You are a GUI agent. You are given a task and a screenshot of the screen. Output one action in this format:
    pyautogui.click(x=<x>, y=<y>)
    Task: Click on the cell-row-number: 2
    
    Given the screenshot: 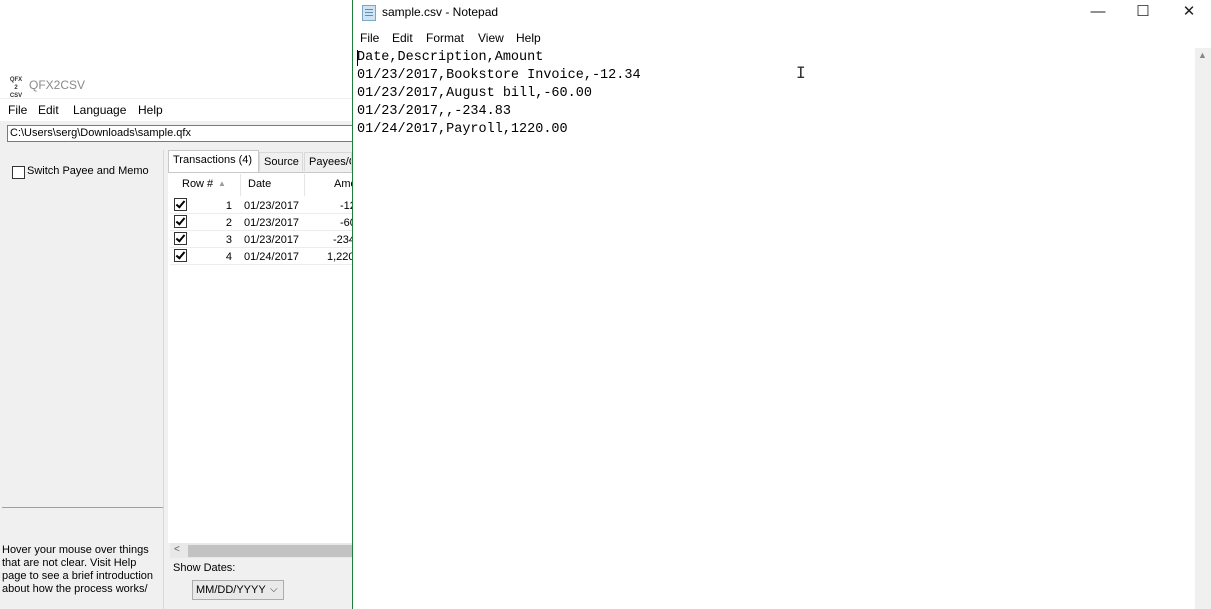 What is the action you would take?
    pyautogui.click(x=228, y=223)
    